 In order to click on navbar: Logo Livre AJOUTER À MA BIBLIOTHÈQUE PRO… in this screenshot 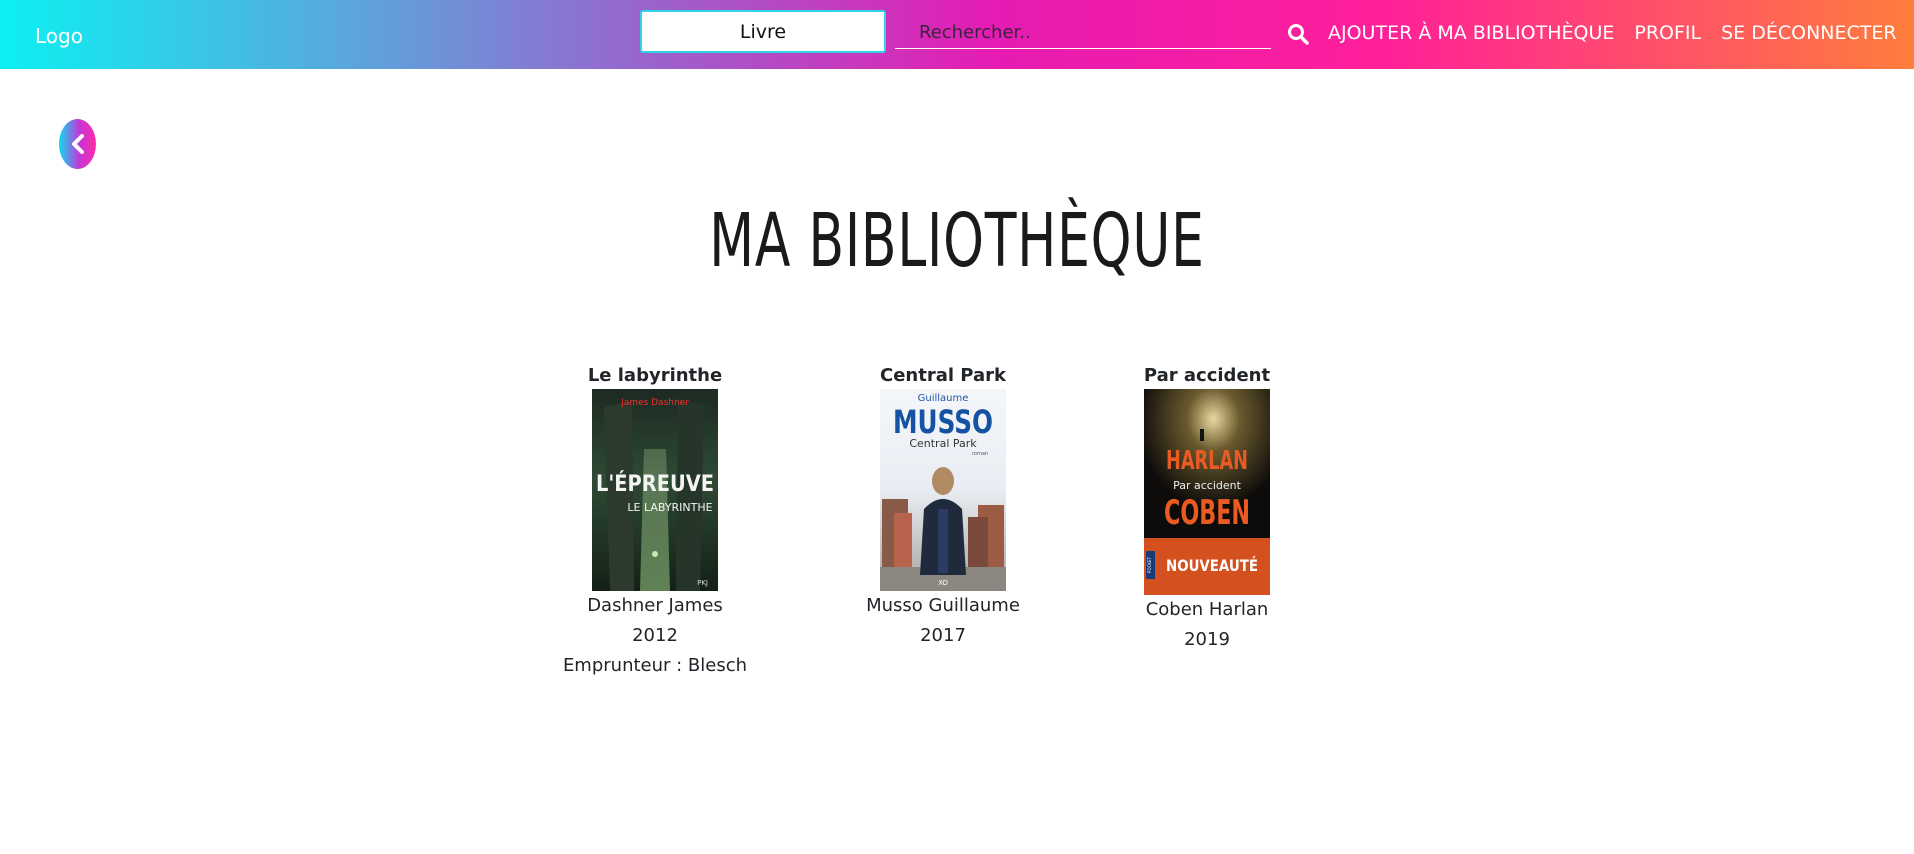, I will do `click(957, 34)`.